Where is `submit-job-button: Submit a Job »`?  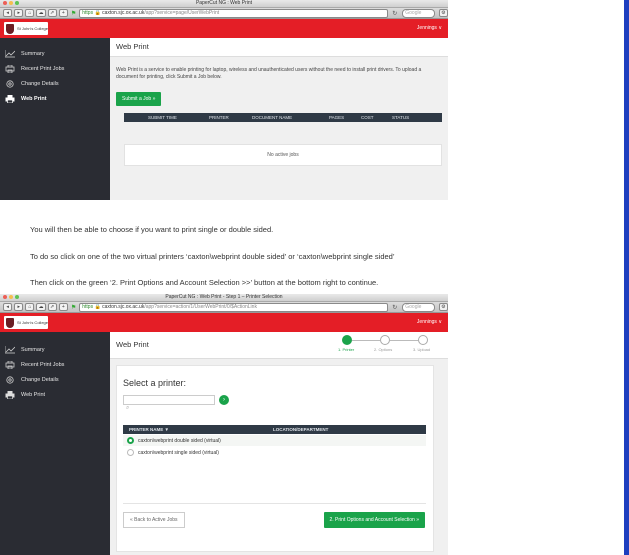 submit-job-button: Submit a Job » is located at coordinates (139, 99).